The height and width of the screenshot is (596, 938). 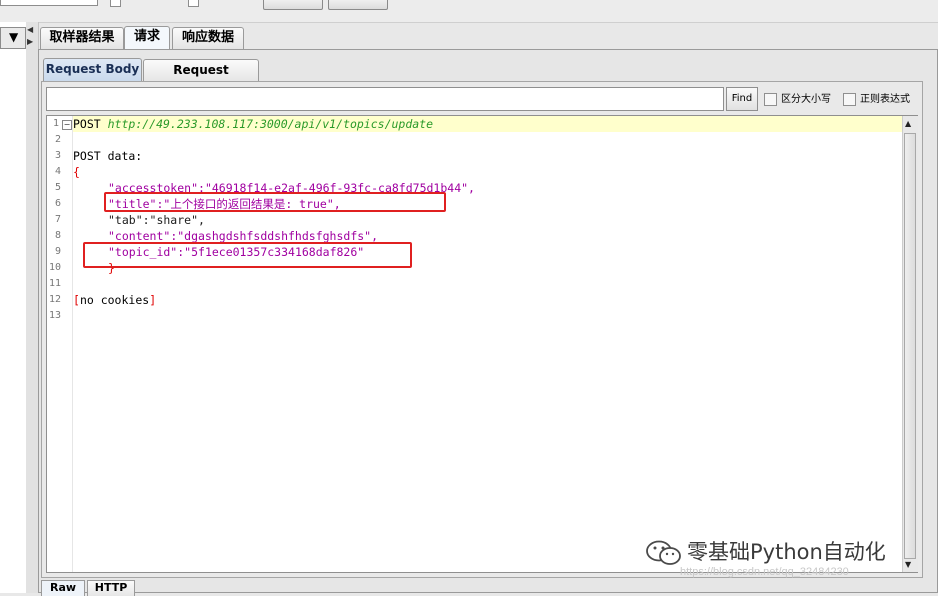 I want to click on tab-raw: Raw, so click(x=63, y=588).